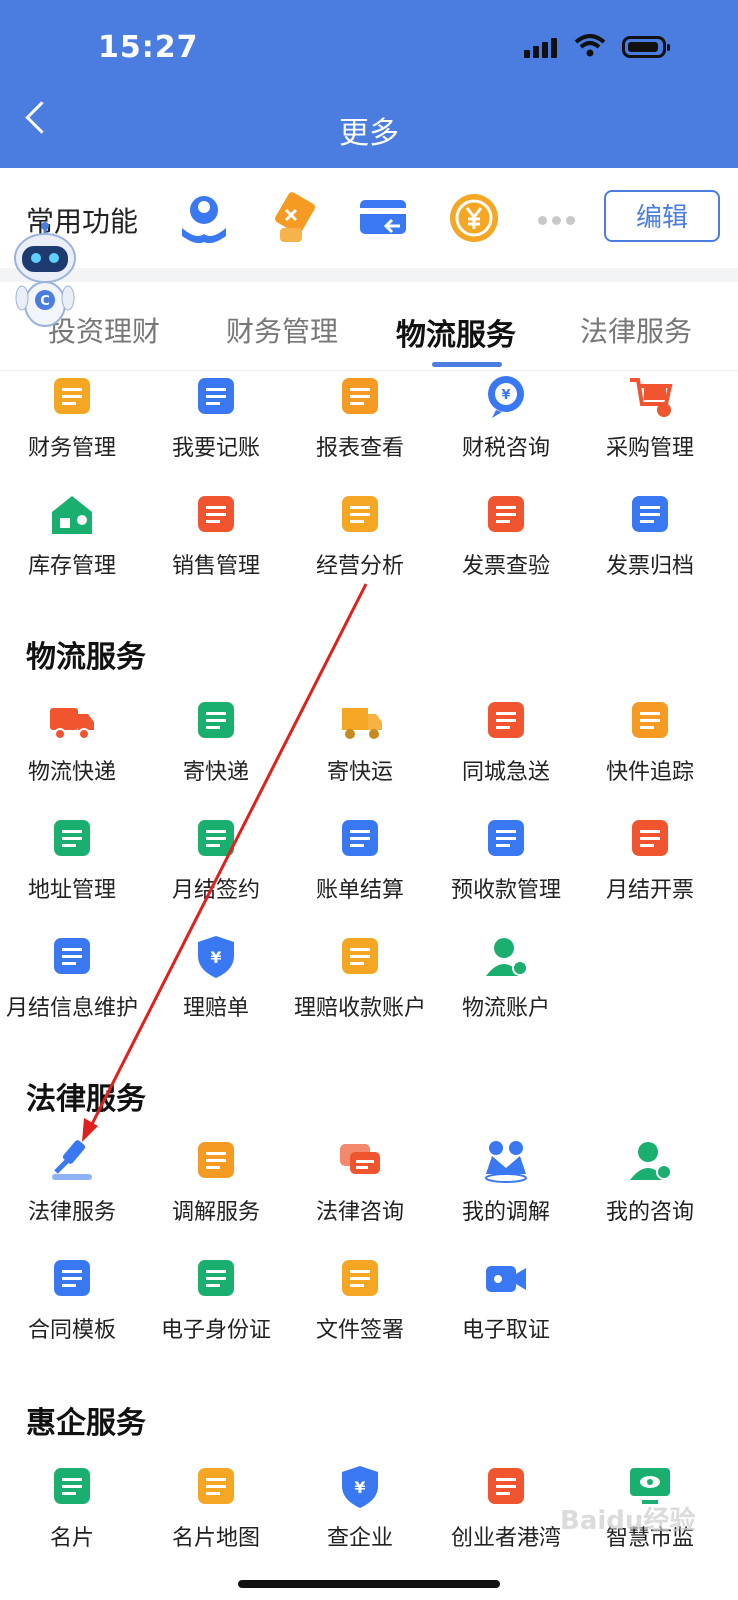 Image resolution: width=738 pixels, height=1600 pixels. What do you see at coordinates (628, 1521) in the screenshot?
I see `watermark: Baidu经验` at bounding box center [628, 1521].